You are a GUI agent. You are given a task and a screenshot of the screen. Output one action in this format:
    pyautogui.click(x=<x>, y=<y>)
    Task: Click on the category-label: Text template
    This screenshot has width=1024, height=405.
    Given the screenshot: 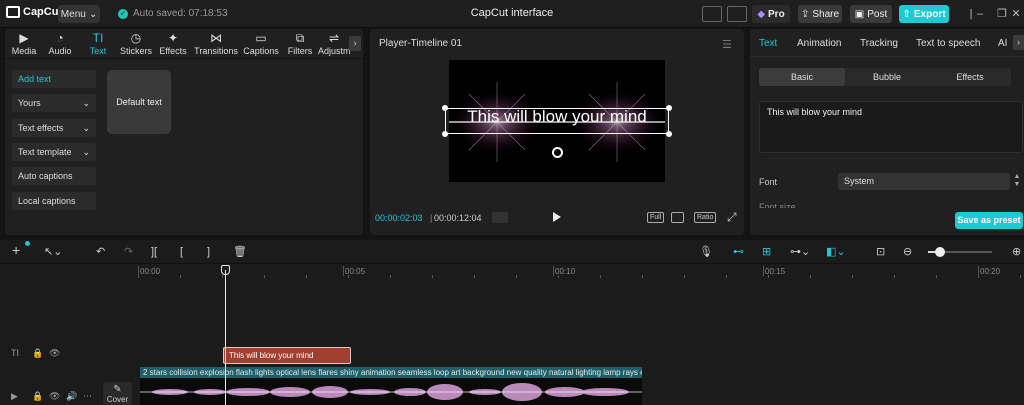 What is the action you would take?
    pyautogui.click(x=45, y=152)
    